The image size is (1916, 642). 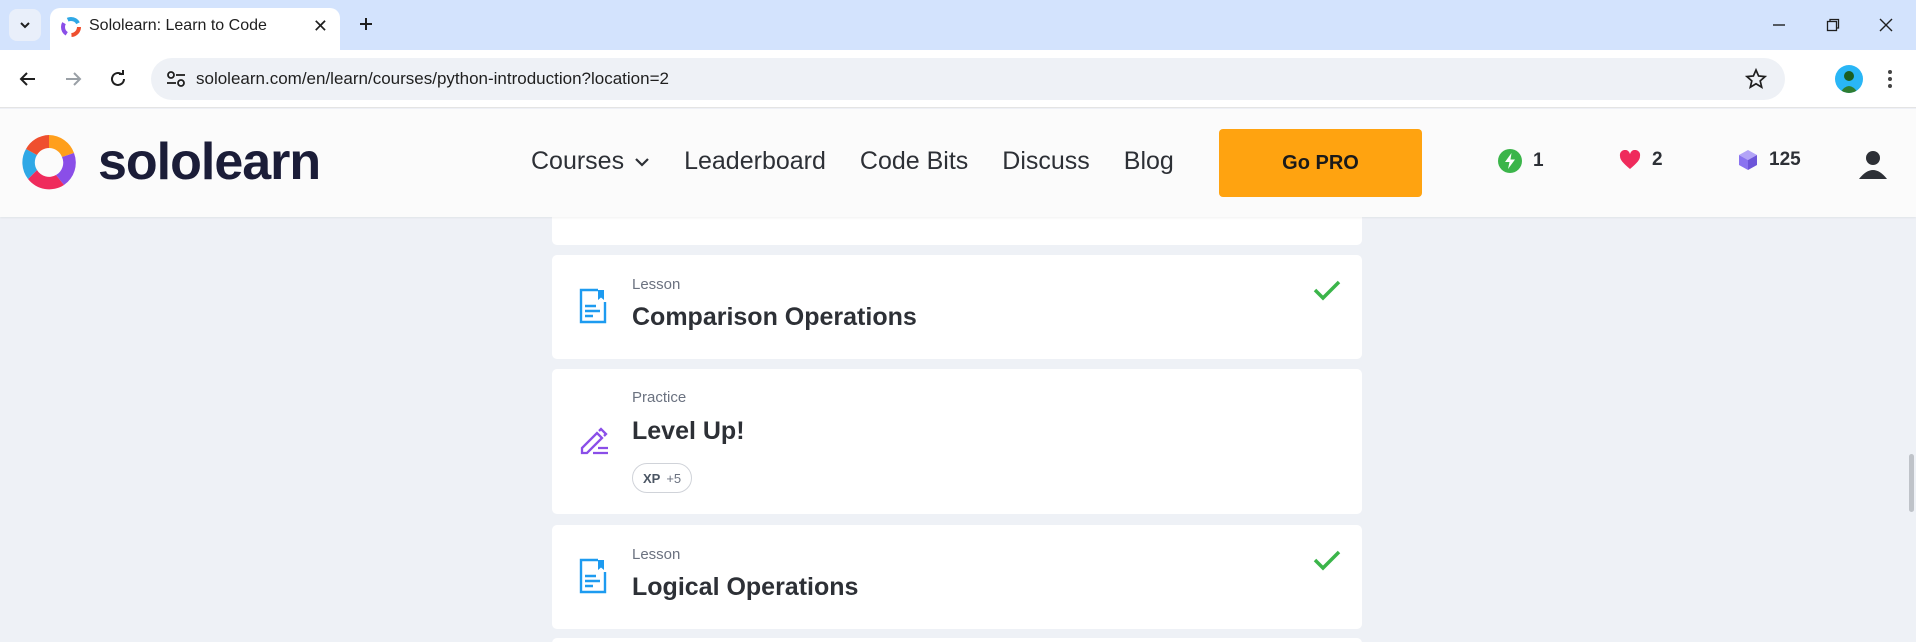 I want to click on card-type: Practice, so click(x=659, y=397).